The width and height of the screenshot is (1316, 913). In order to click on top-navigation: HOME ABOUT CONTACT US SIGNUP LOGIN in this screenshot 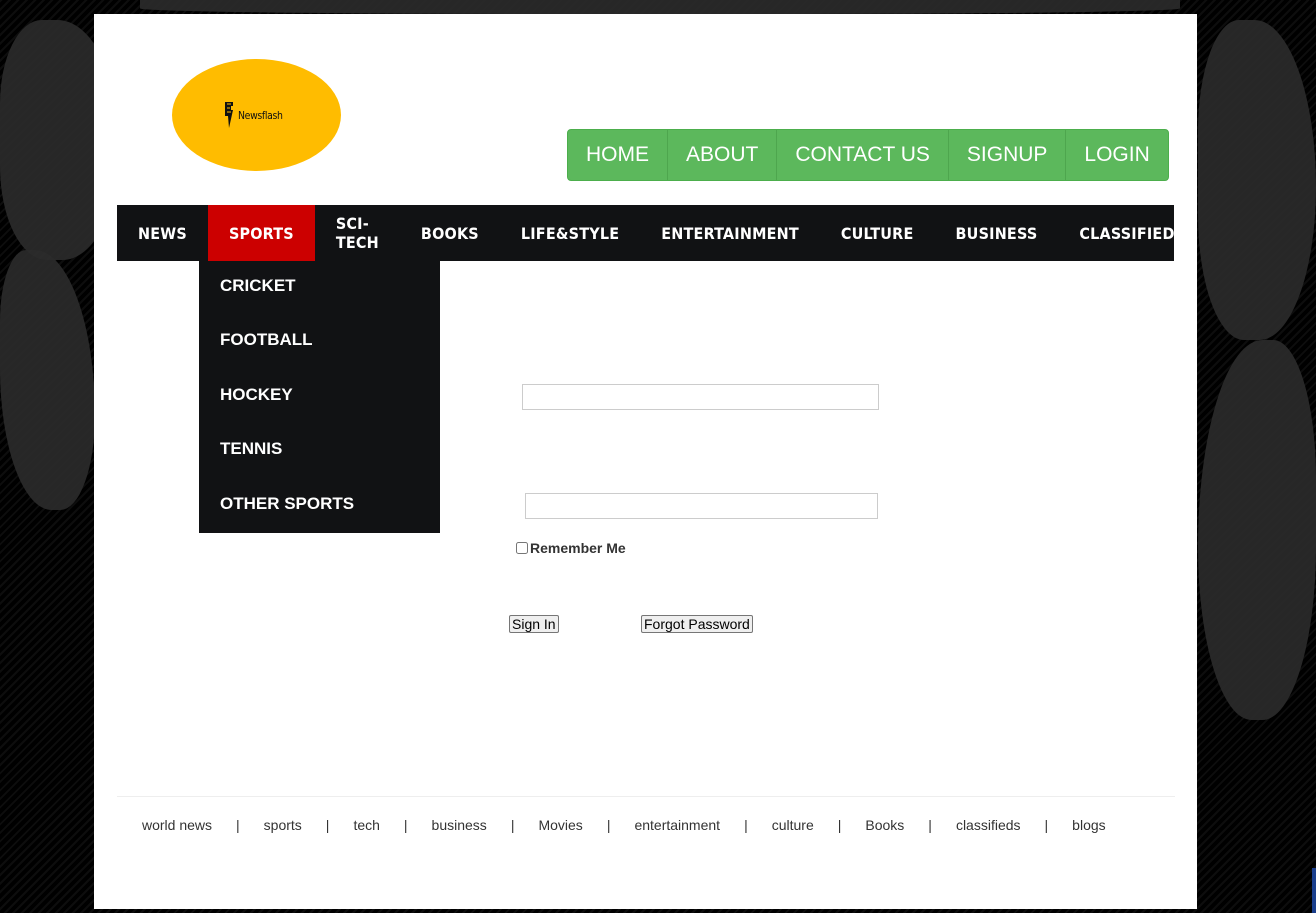, I will do `click(868, 155)`.